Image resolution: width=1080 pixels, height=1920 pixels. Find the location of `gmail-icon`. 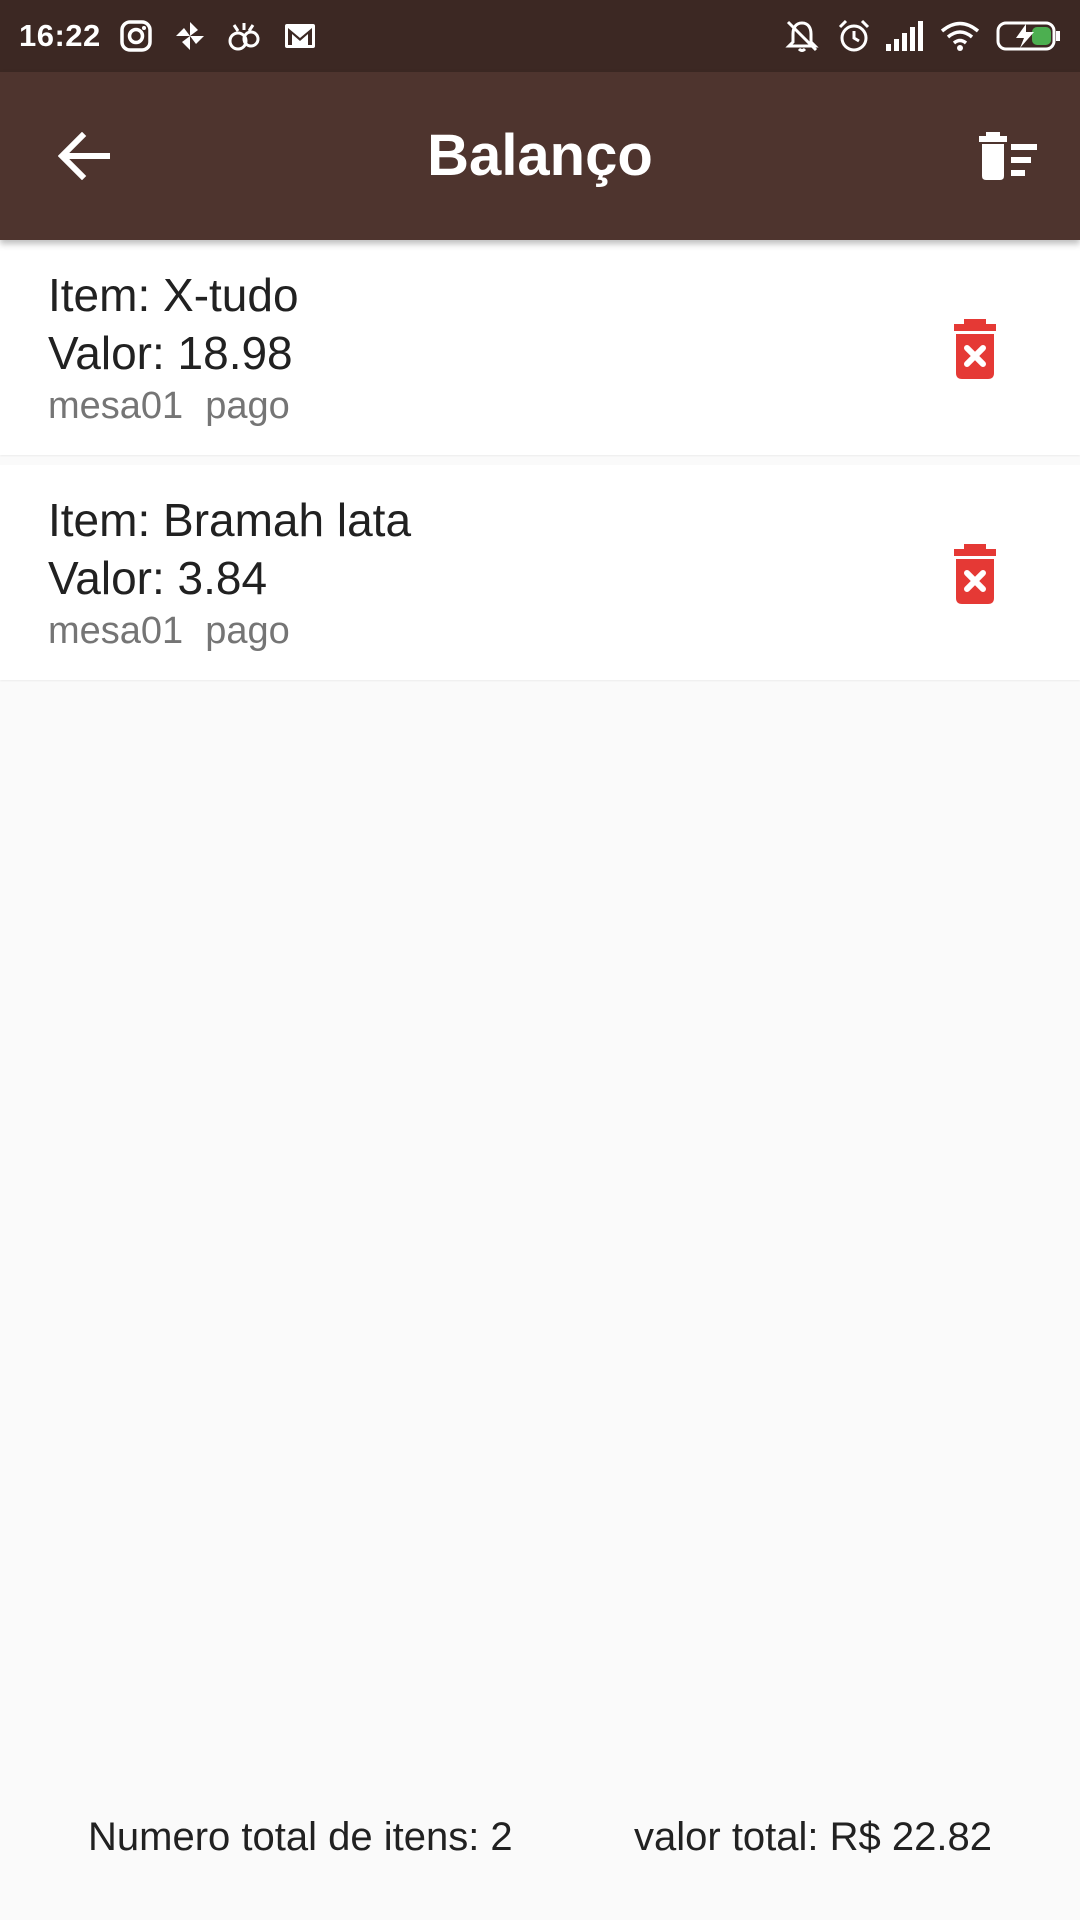

gmail-icon is located at coordinates (300, 36).